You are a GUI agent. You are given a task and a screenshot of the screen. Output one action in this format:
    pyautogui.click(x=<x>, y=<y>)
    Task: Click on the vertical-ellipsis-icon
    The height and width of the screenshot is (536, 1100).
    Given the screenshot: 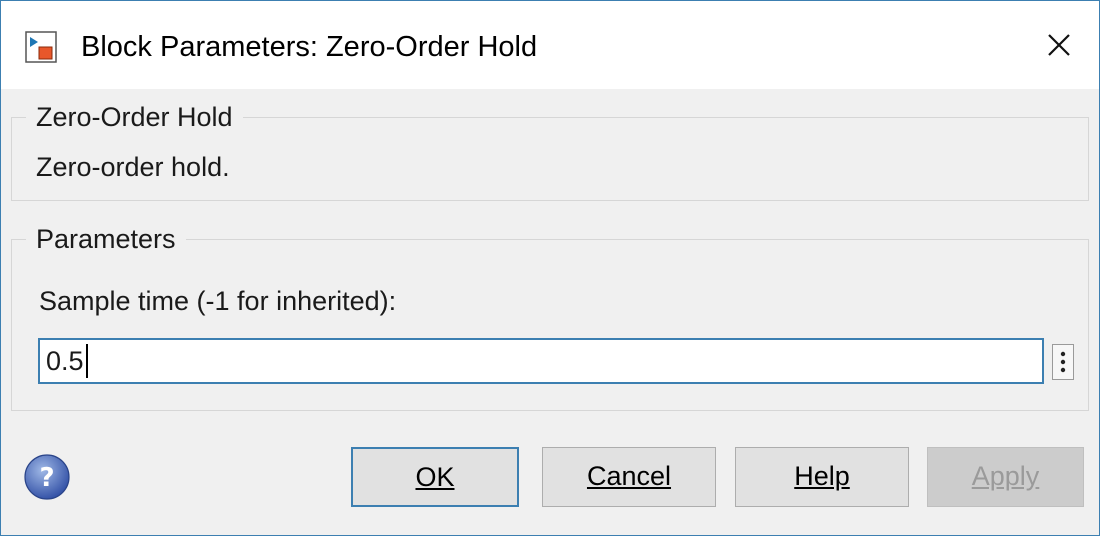 What is the action you would take?
    pyautogui.click(x=1063, y=362)
    